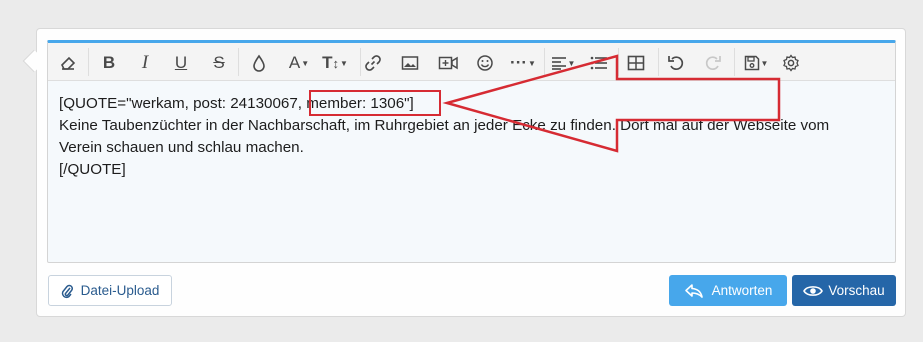  I want to click on eye-icon, so click(813, 291).